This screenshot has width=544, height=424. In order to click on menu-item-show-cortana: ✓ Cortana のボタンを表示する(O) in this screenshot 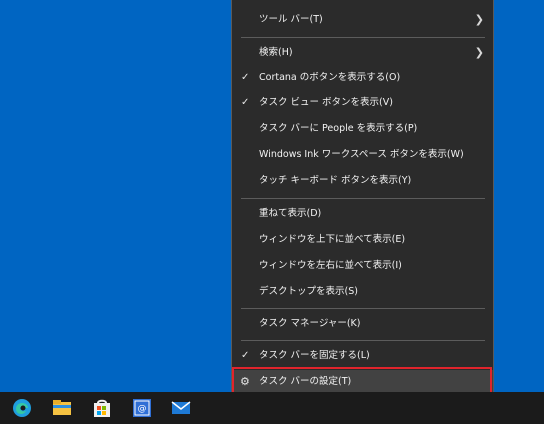, I will do `click(362, 78)`.